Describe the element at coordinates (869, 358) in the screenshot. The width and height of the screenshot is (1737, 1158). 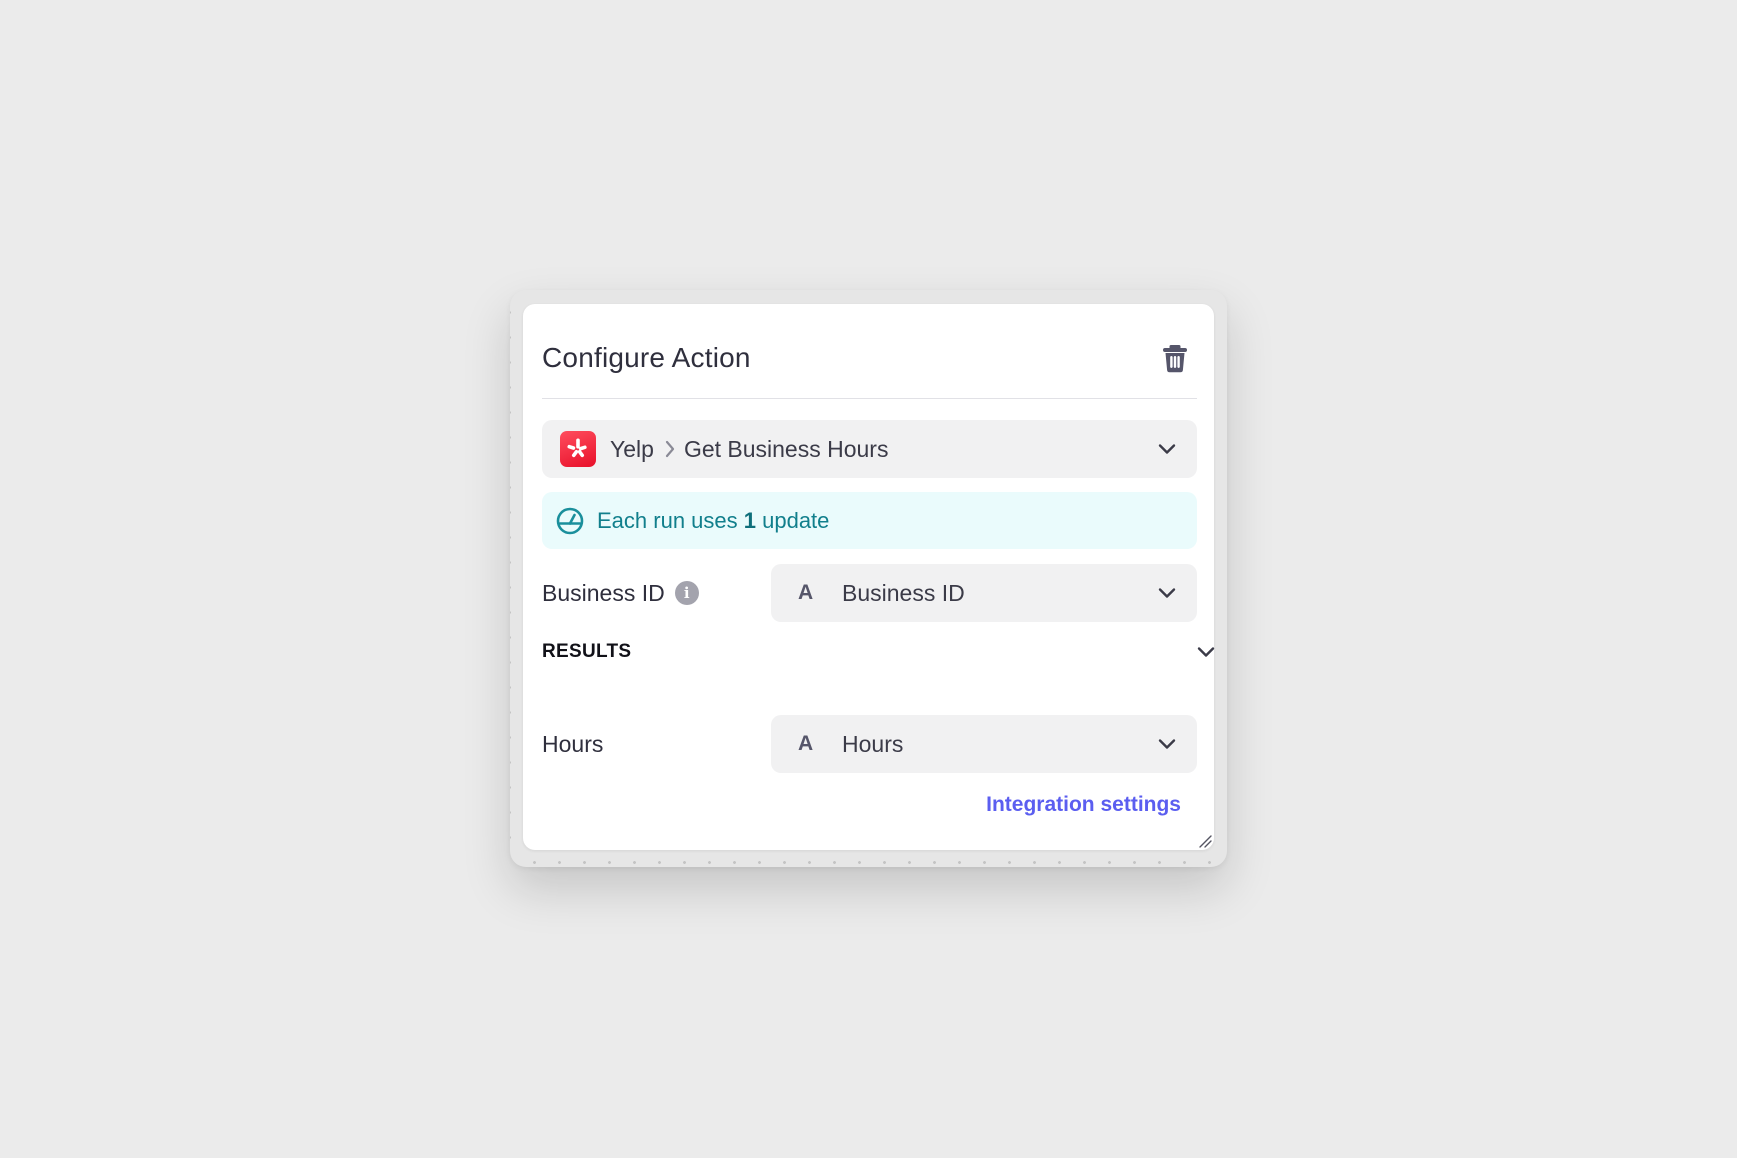
I see `panel-header: Configure Action` at that location.